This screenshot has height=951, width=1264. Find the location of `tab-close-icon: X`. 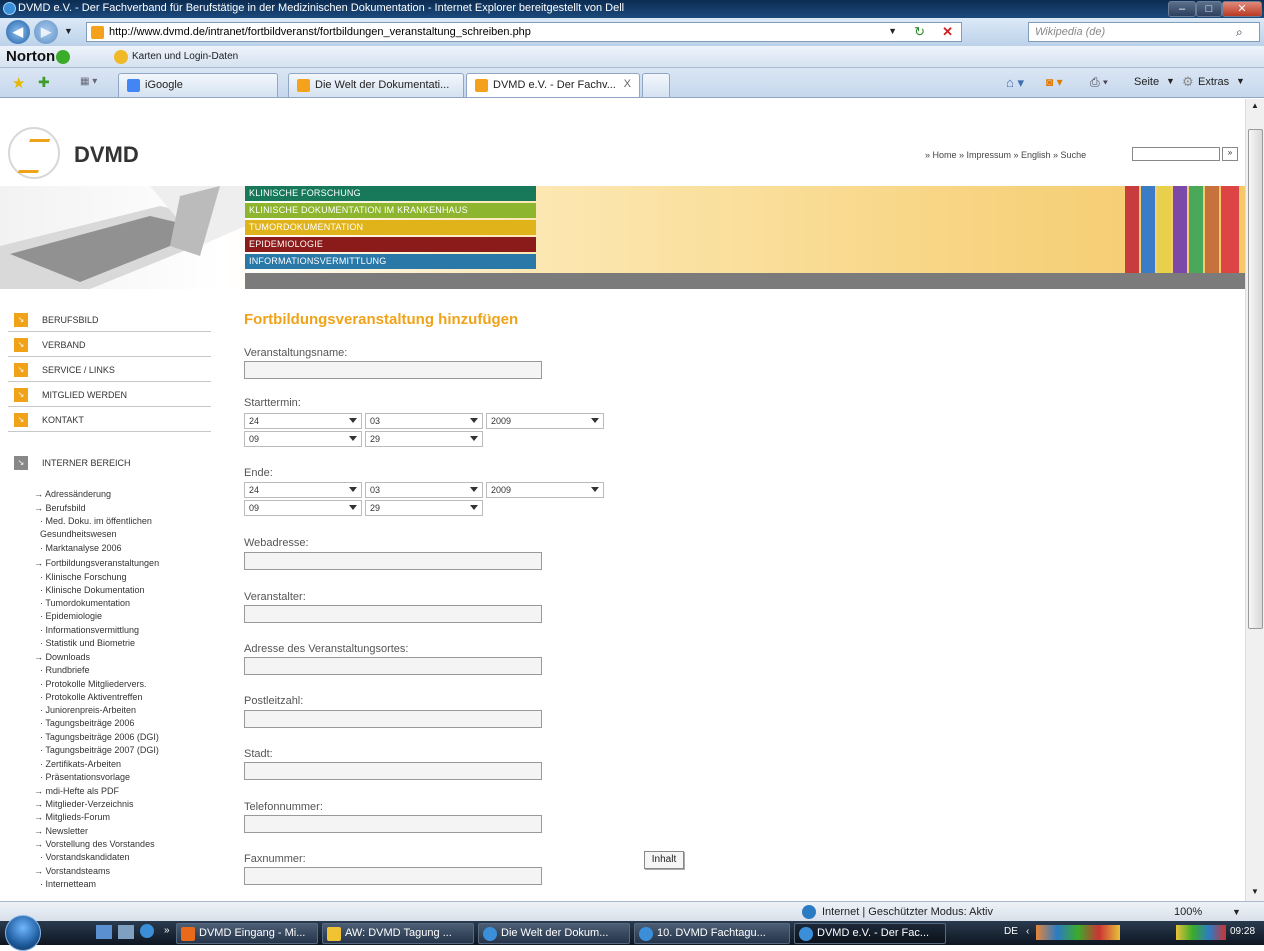

tab-close-icon: X is located at coordinates (627, 84).